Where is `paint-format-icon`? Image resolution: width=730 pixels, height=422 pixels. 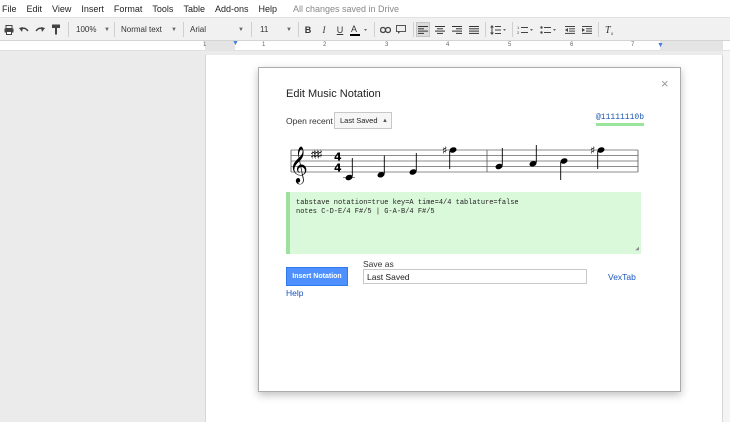 paint-format-icon is located at coordinates (56, 29).